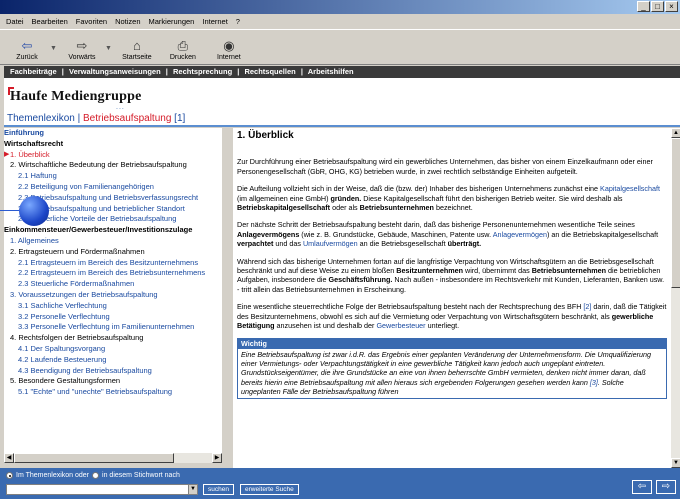  I want to click on breadcrumb-topic: Betriebsaufspaltung, so click(127, 118).